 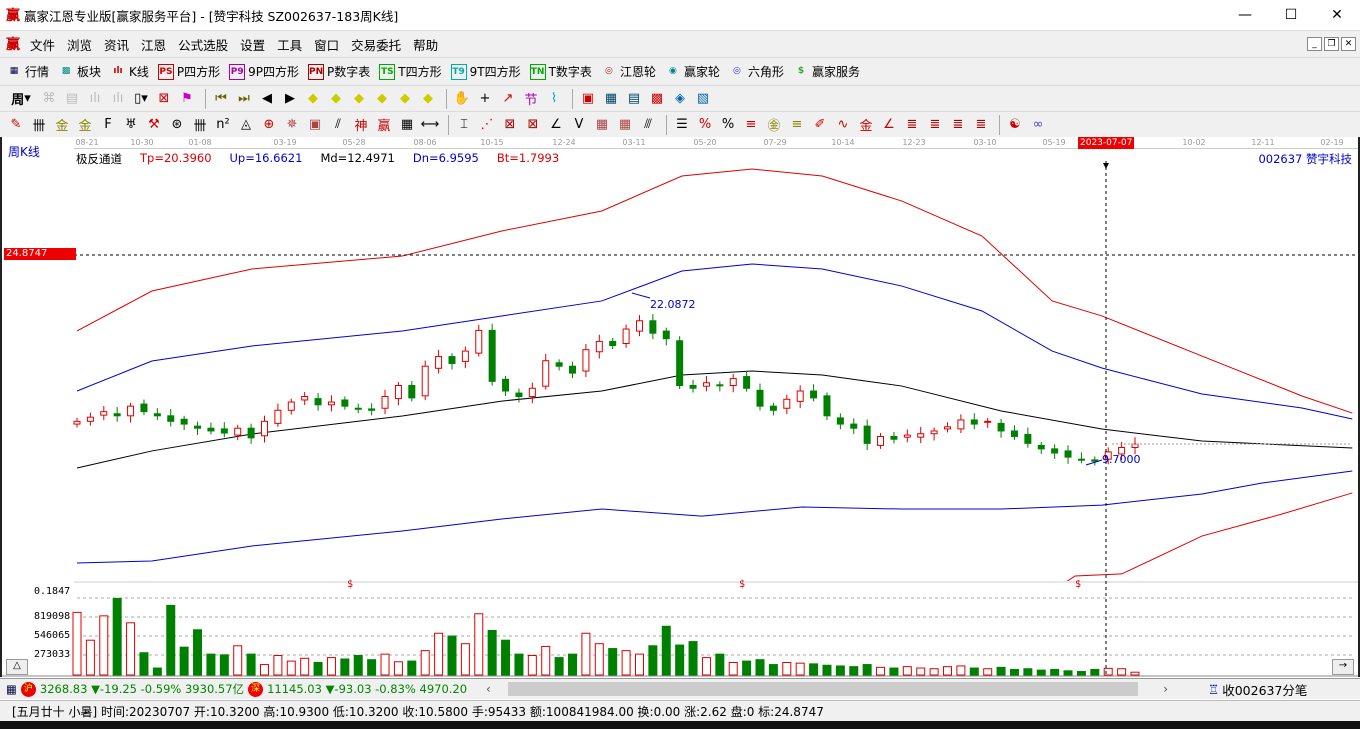 I want to click on levels2-icon: ≣, so click(x=912, y=125).